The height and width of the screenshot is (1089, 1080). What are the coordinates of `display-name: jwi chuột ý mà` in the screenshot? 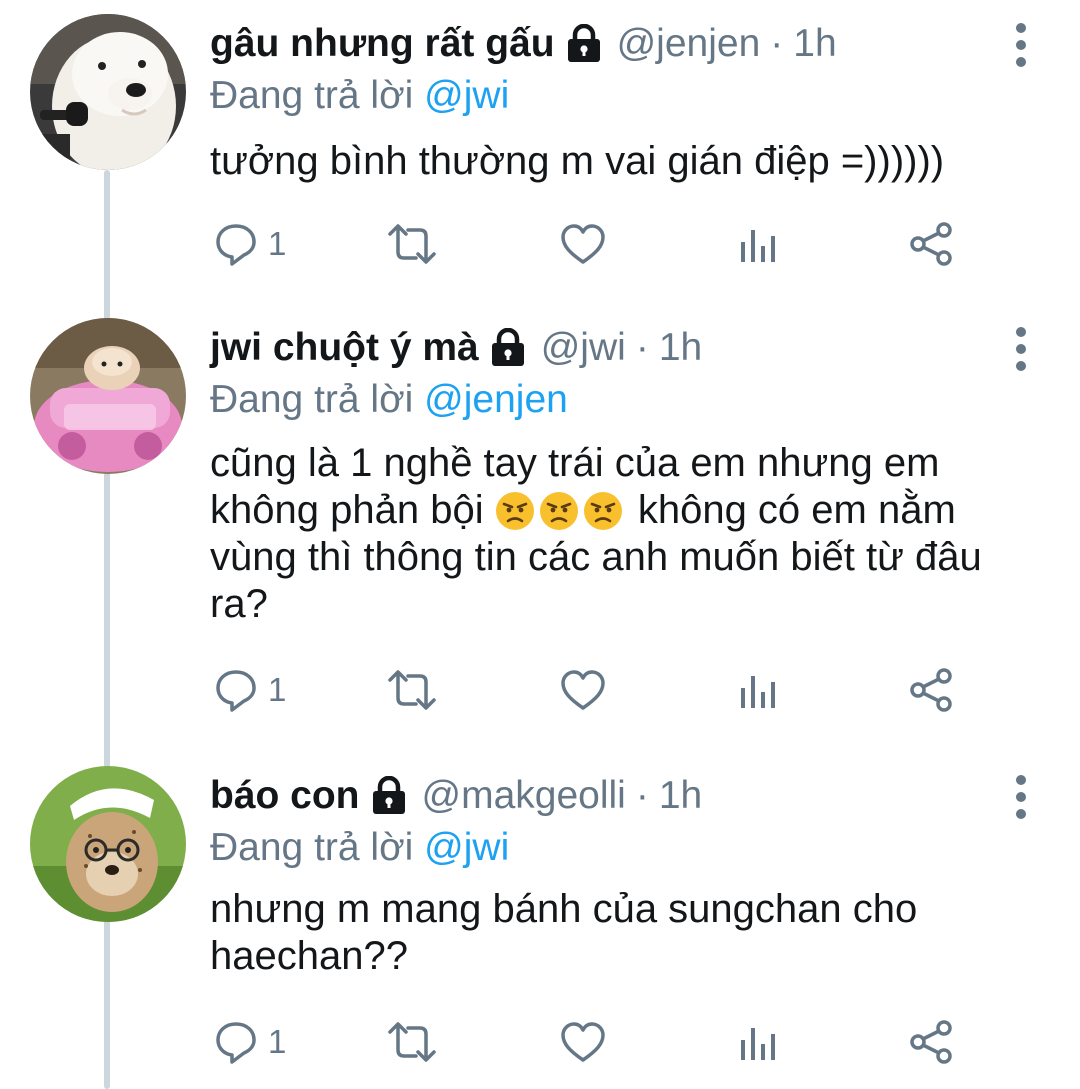 It's located at (344, 348).